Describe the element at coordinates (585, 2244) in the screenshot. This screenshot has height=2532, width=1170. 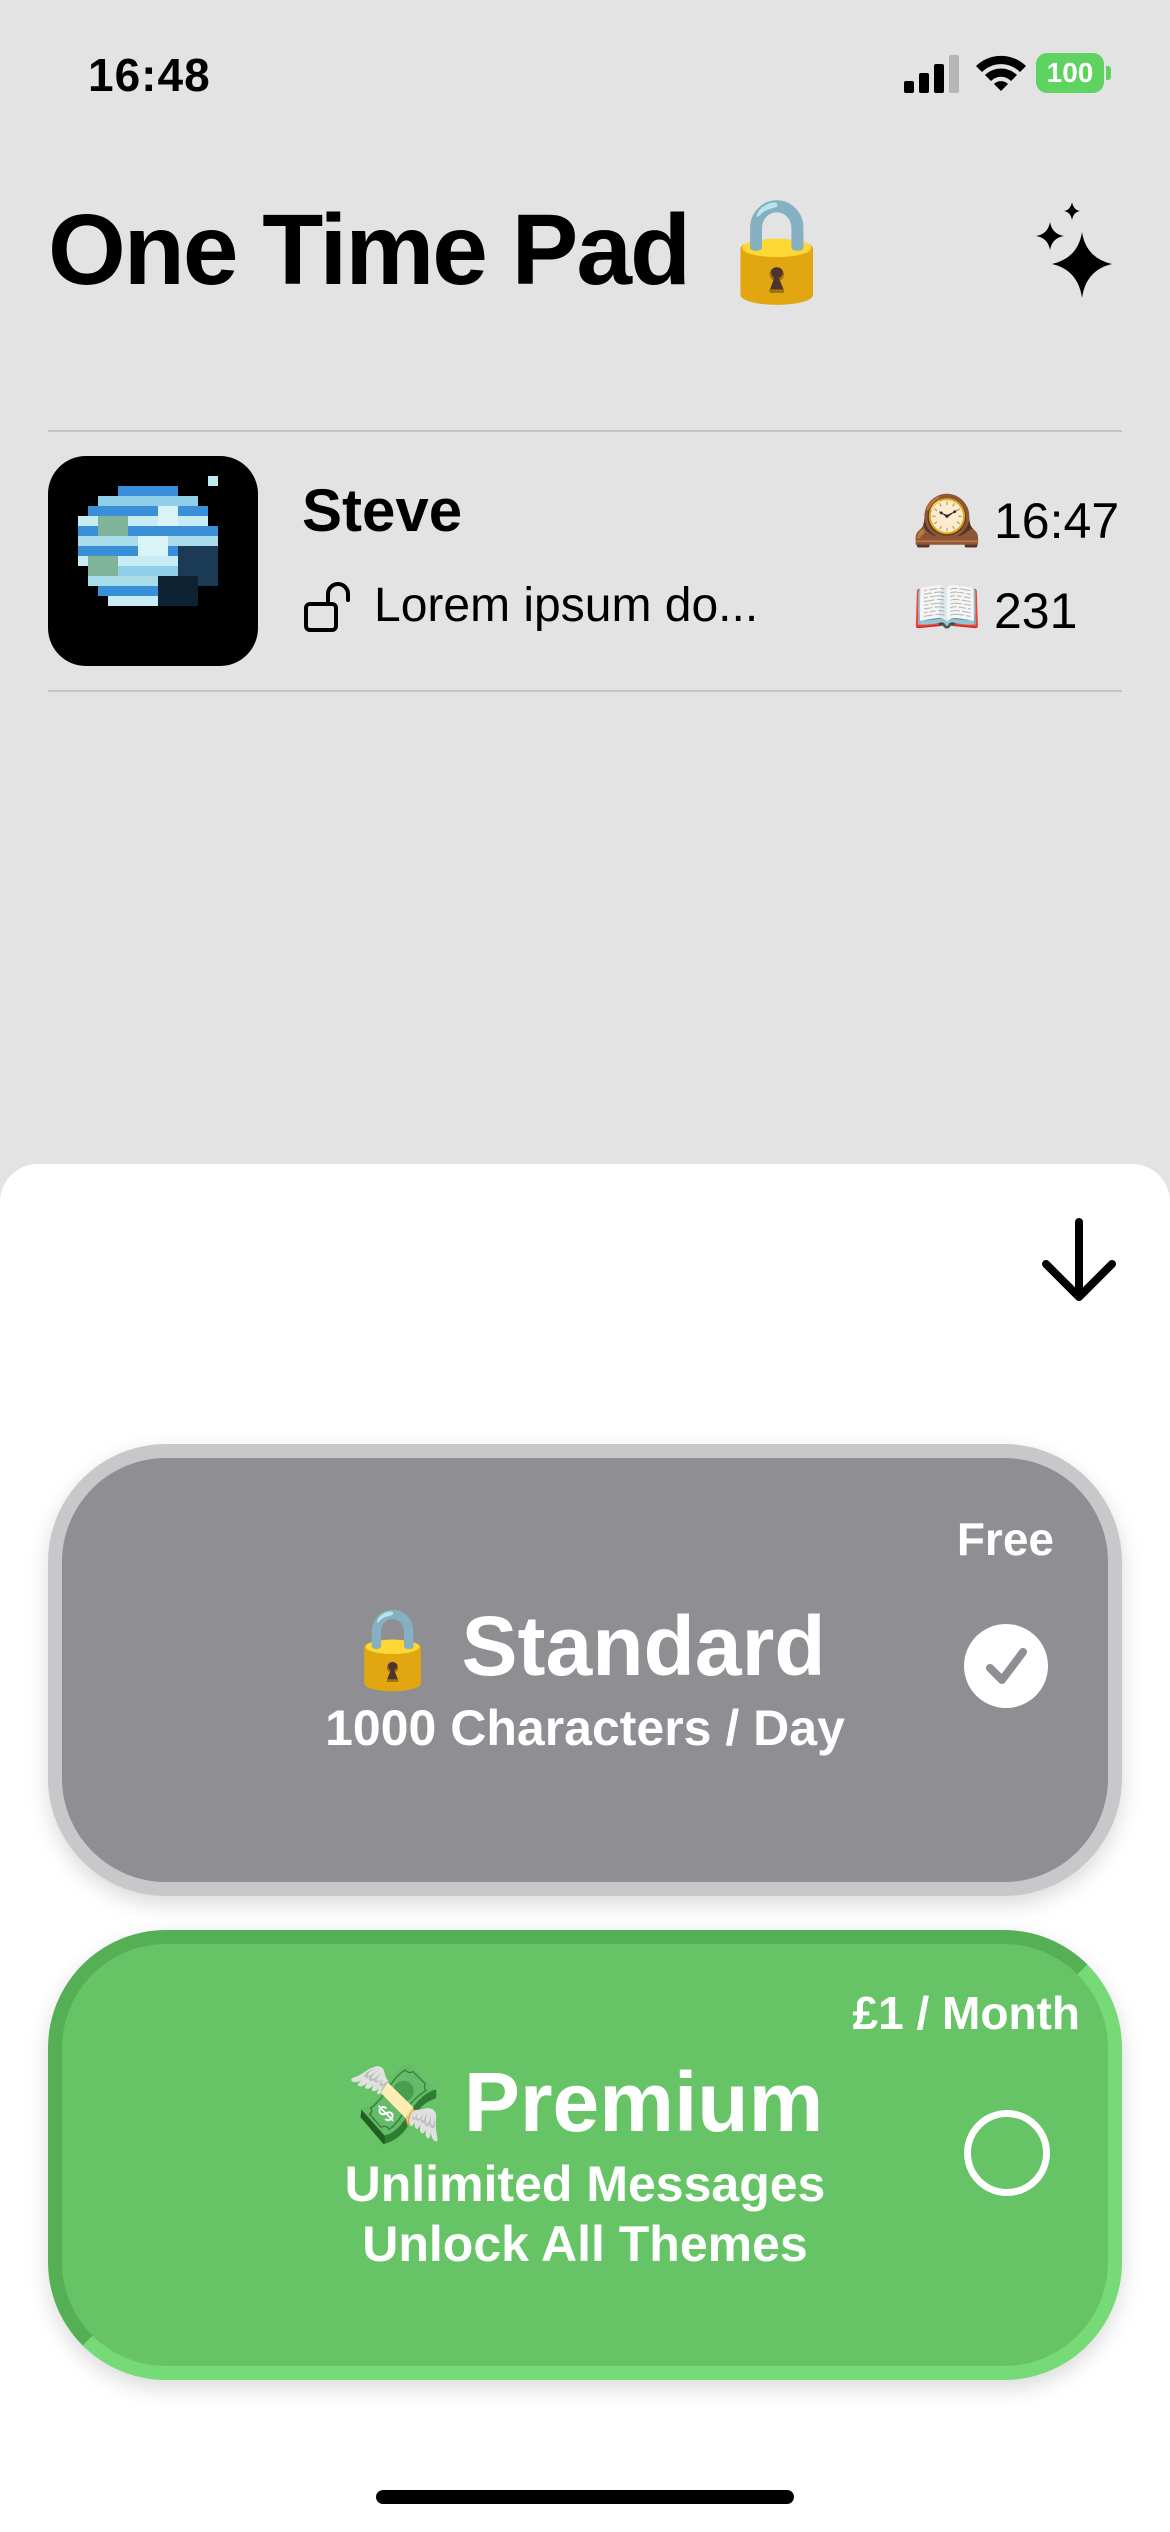
I see `premium-subtitle-line-2: Unlock All Themes` at that location.